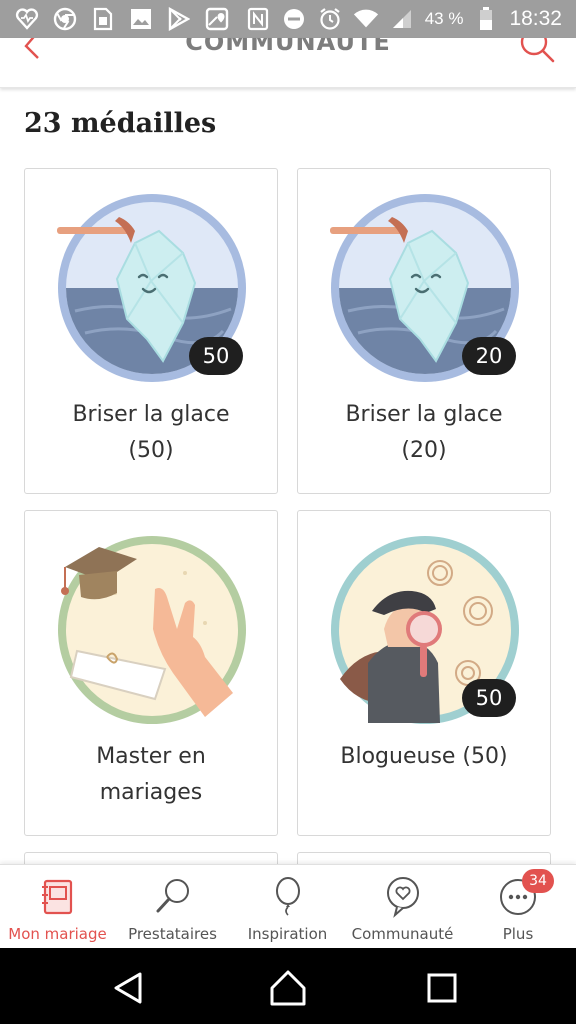 The image size is (576, 1024). I want to click on vitalstats-icon, so click(27, 19).